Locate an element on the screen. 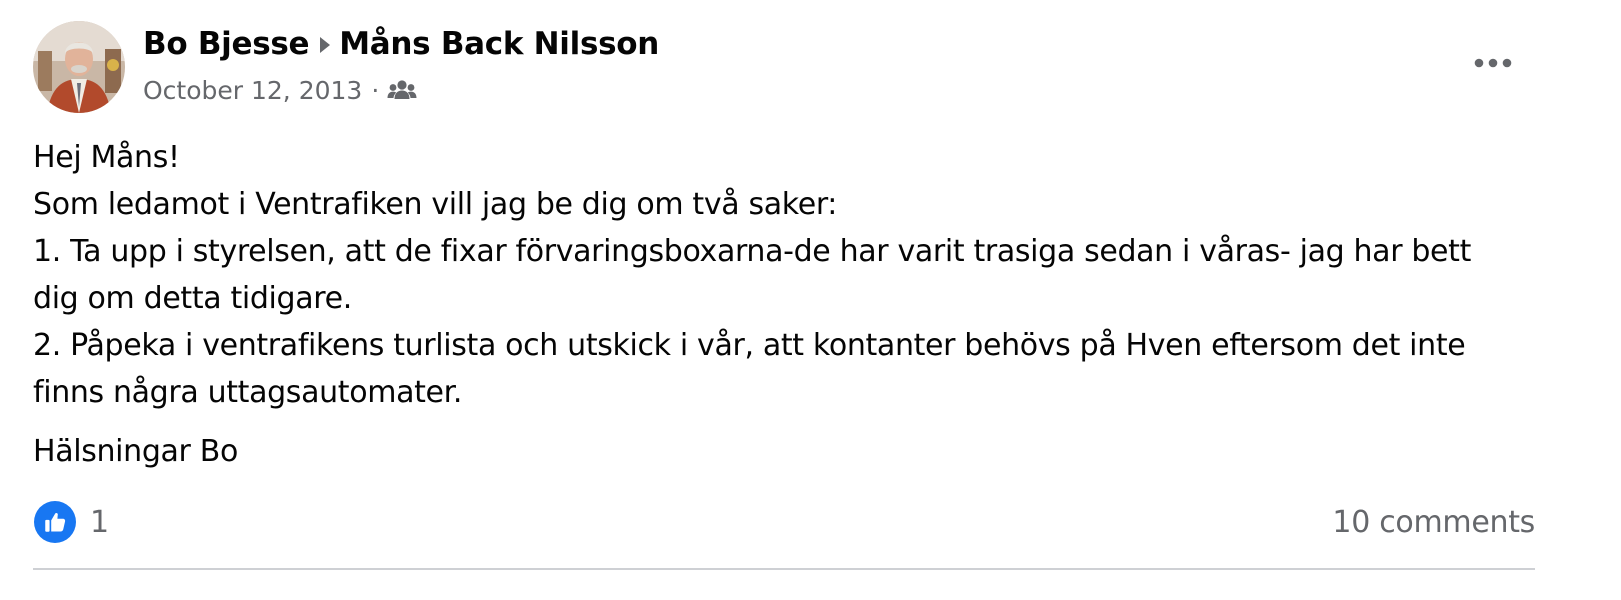 This screenshot has width=1621, height=600. post-body-line: dig om detta tidigare. is located at coordinates (192, 298).